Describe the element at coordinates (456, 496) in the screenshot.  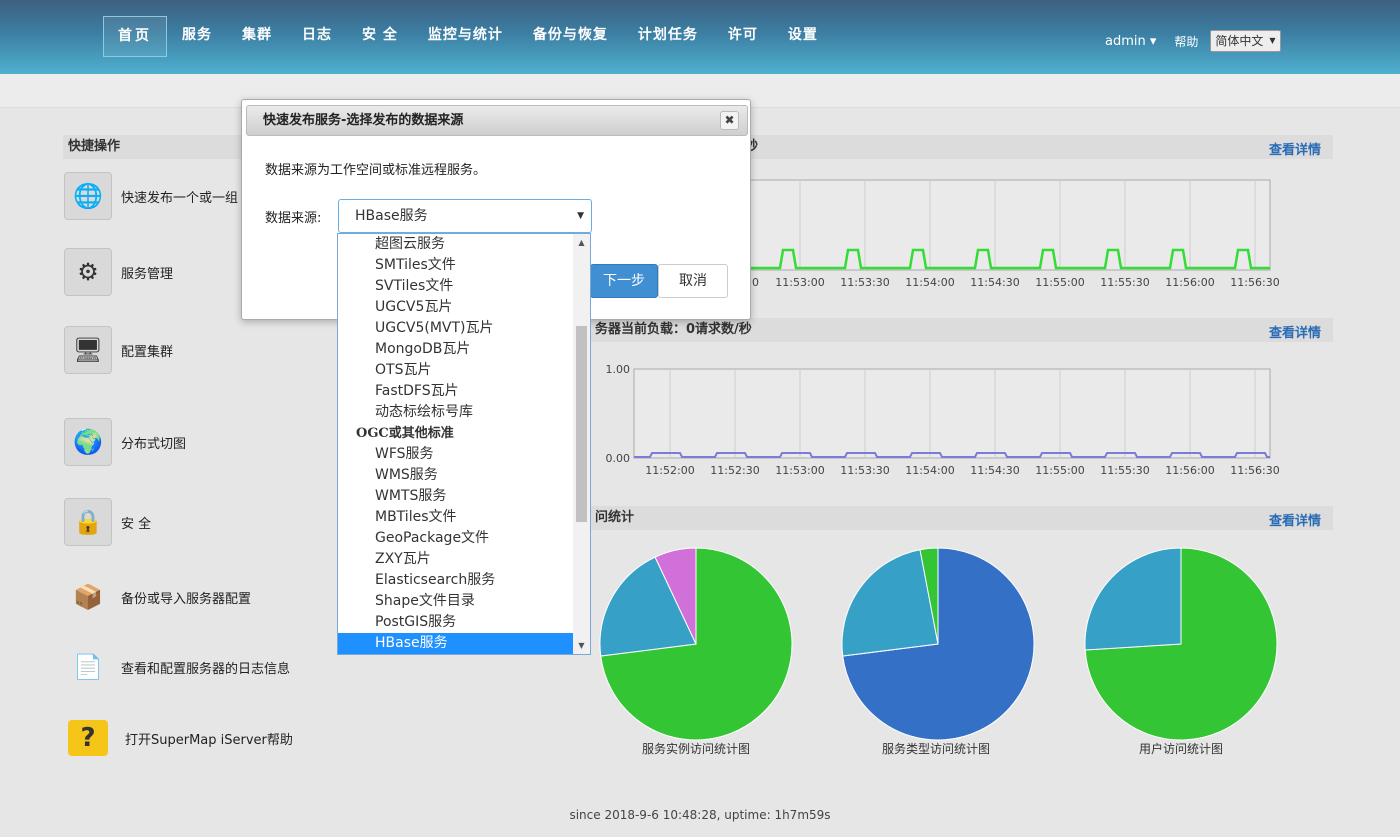
I see `dropdown-option: WMTS服务` at that location.